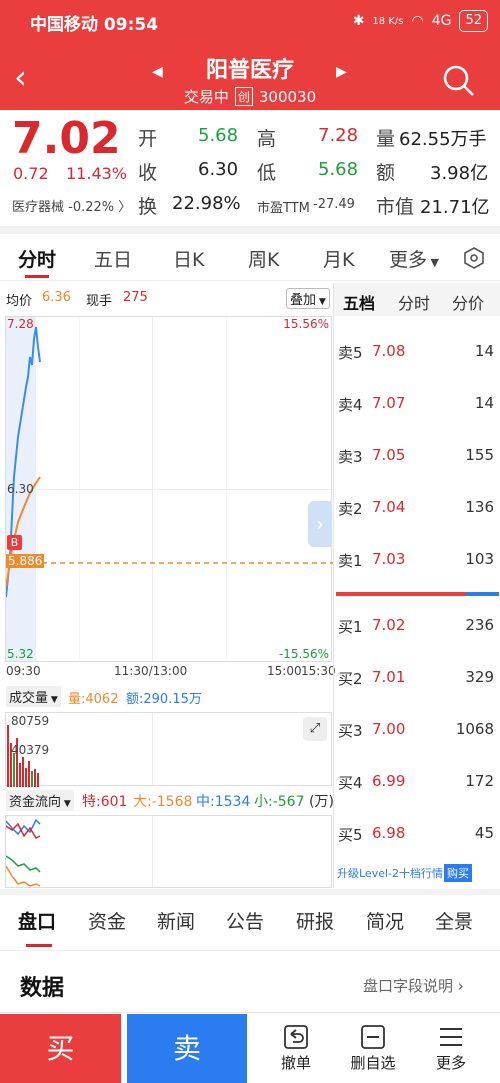 Image resolution: width=500 pixels, height=1083 pixels. I want to click on tab-5day: 五日, so click(113, 258).